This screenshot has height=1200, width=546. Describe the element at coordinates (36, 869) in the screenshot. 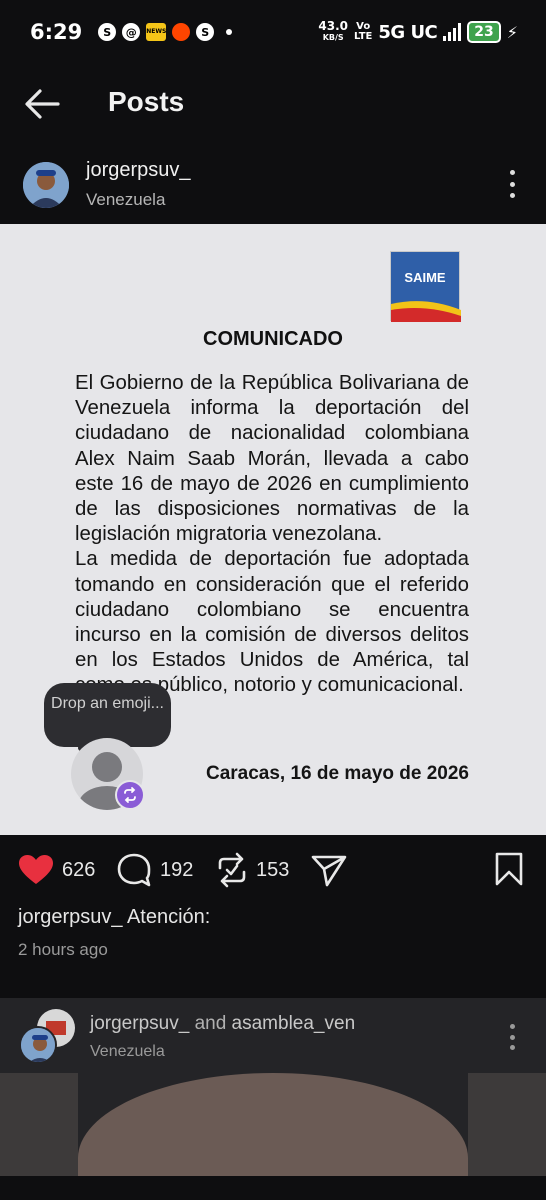

I see `heart-icon` at that location.